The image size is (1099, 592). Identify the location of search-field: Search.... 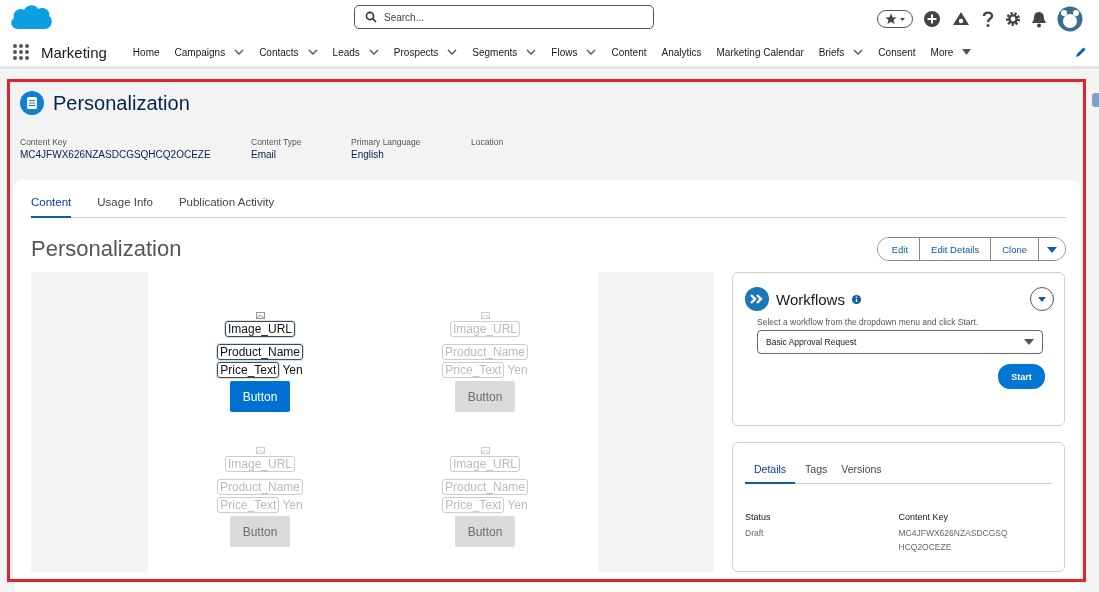
(504, 17).